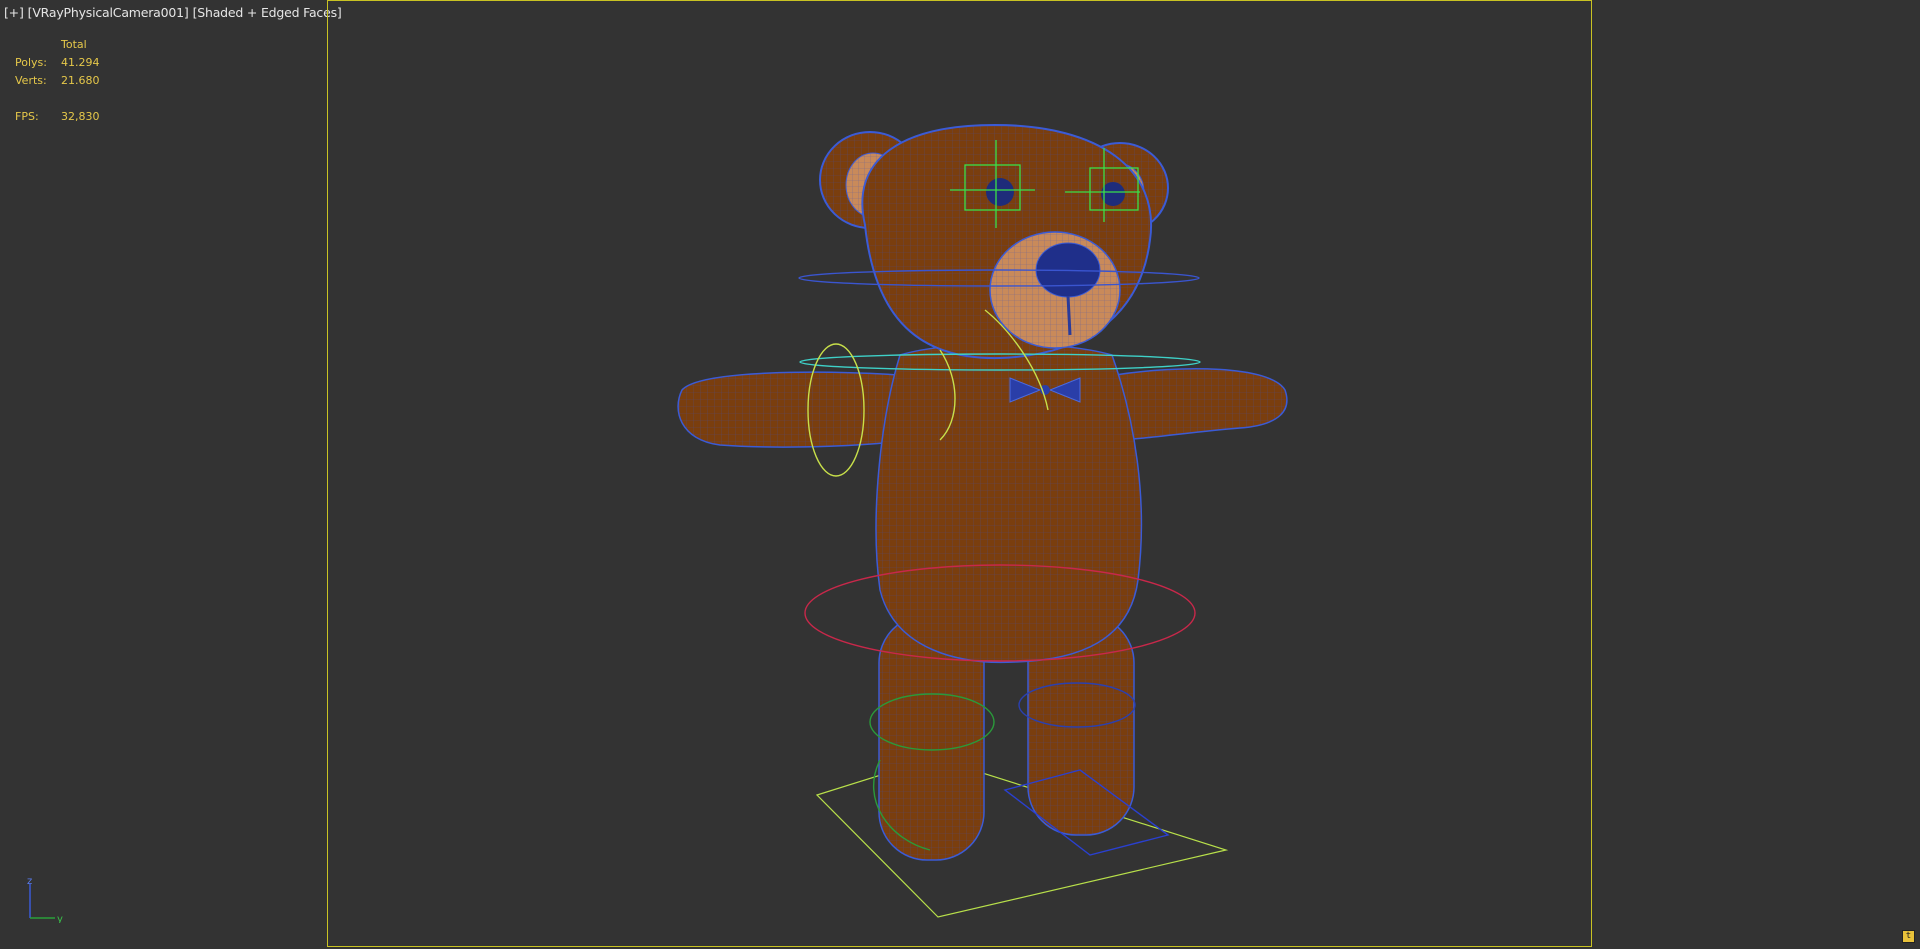  I want to click on bear-head, so click(994, 241).